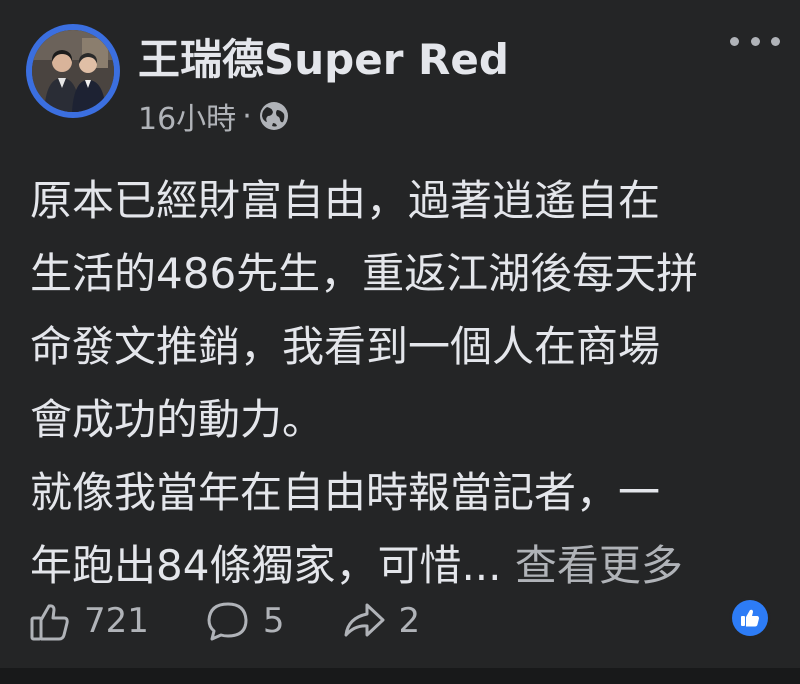 This screenshot has width=800, height=684. What do you see at coordinates (400, 676) in the screenshot?
I see `post-divider` at bounding box center [400, 676].